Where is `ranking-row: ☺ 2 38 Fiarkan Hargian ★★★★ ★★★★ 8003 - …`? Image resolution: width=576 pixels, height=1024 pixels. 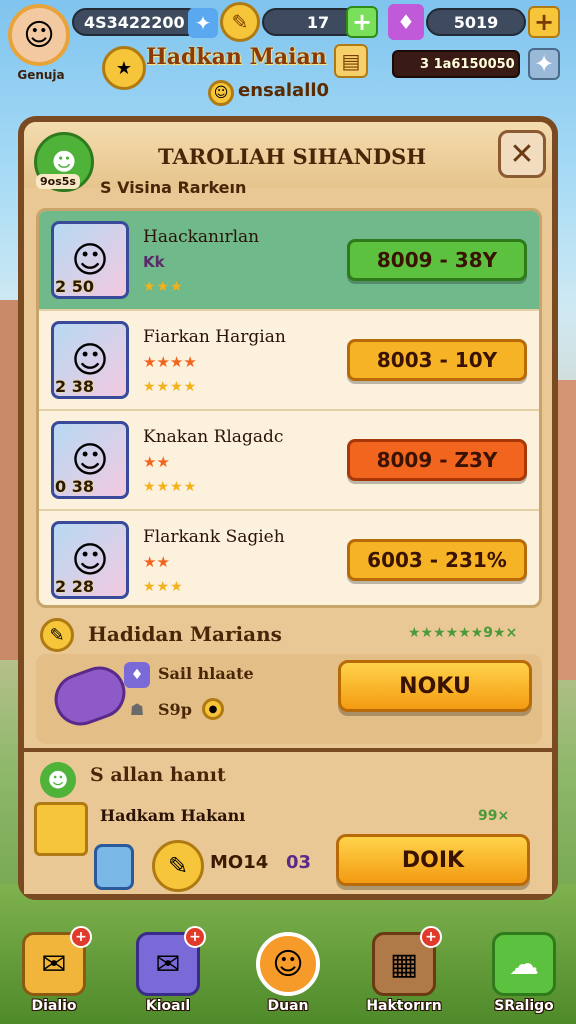 ranking-row: ☺ 2 38 Fiarkan Hargian ★★★★ ★★★★ 8003 - … is located at coordinates (289, 361).